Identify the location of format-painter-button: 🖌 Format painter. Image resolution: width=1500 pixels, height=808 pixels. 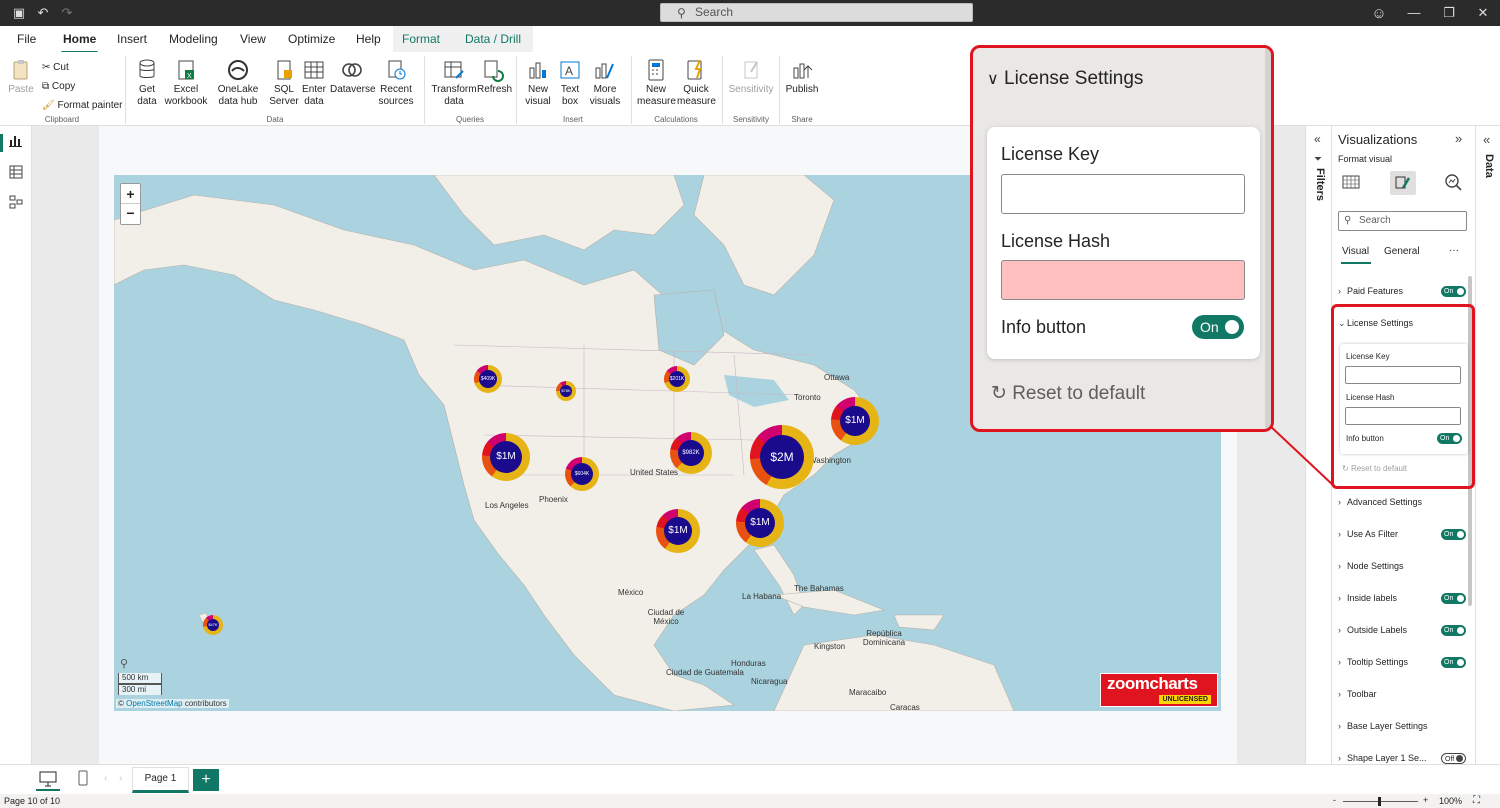
(82, 105).